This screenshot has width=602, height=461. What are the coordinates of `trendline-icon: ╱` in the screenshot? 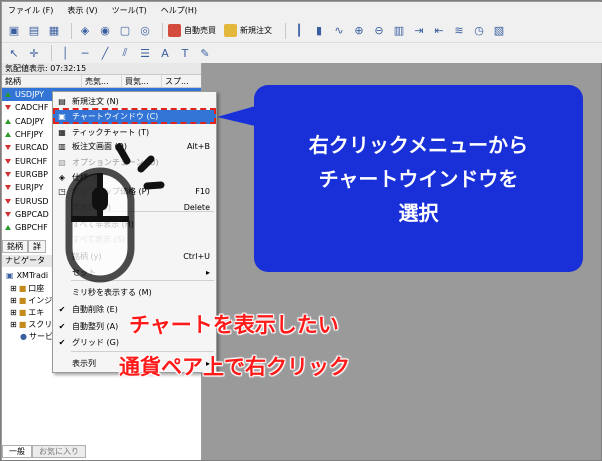 It's located at (105, 53).